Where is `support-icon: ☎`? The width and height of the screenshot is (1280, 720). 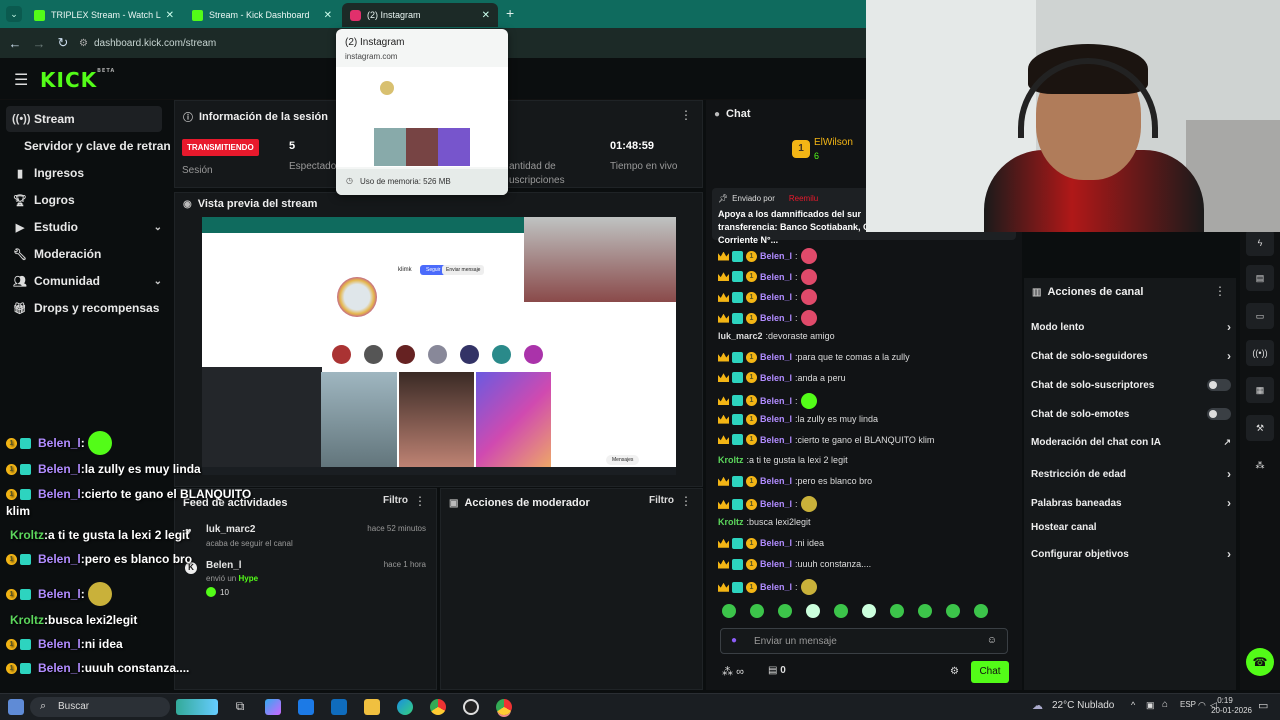 support-icon: ☎ is located at coordinates (1260, 662).